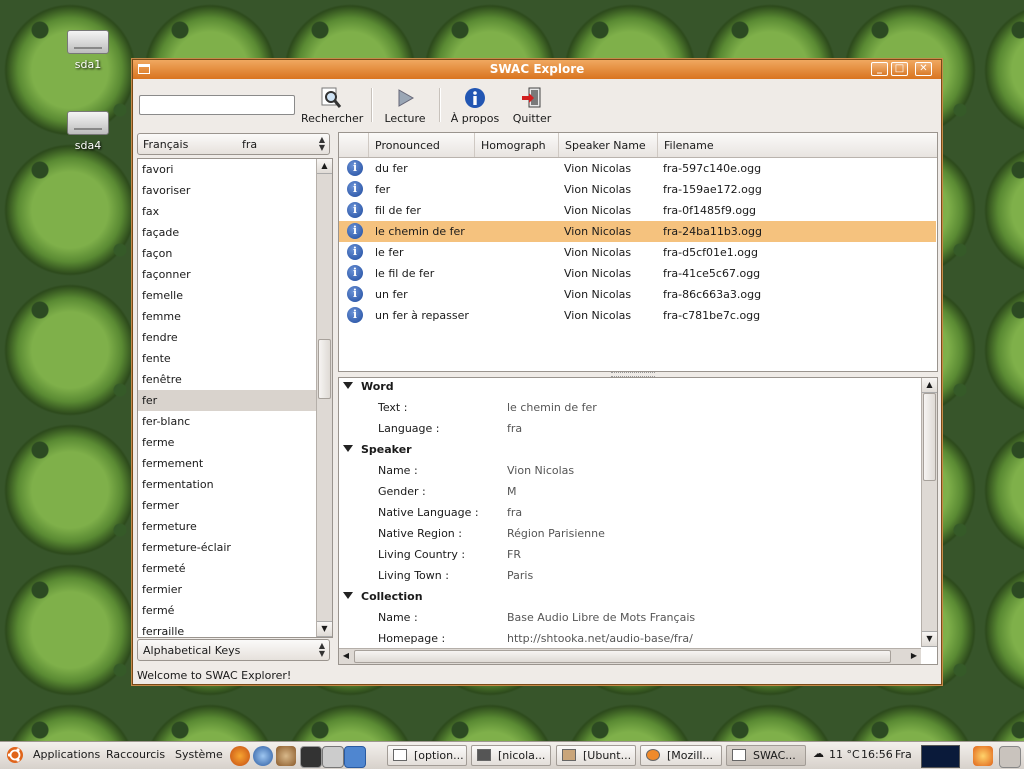 This screenshot has height=769, width=1024. What do you see at coordinates (235, 629) in the screenshot?
I see `word-list-item: ferraille` at bounding box center [235, 629].